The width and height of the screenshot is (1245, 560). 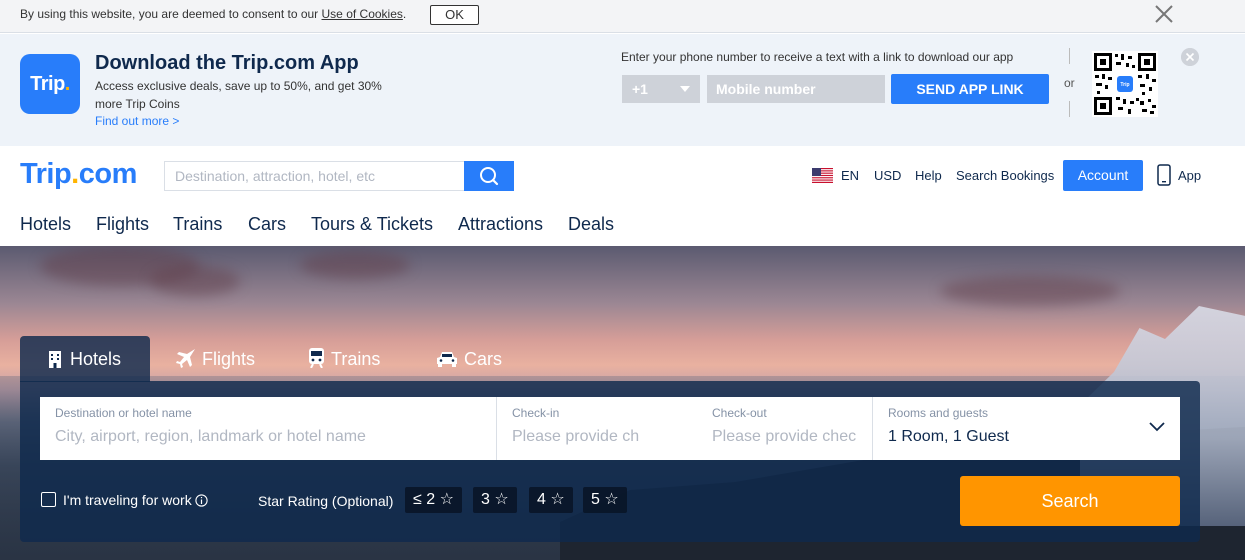 What do you see at coordinates (55, 359) in the screenshot?
I see `hotel-icon` at bounding box center [55, 359].